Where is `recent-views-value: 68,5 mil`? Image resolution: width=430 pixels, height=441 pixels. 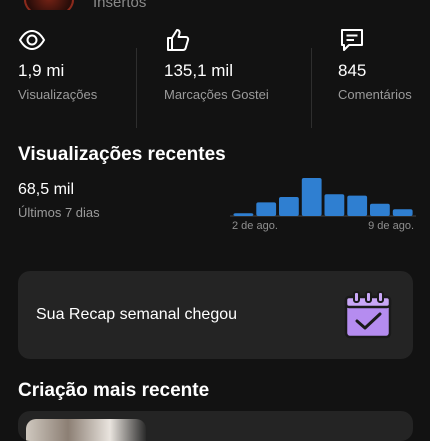
recent-views-value: 68,5 mil is located at coordinates (46, 189).